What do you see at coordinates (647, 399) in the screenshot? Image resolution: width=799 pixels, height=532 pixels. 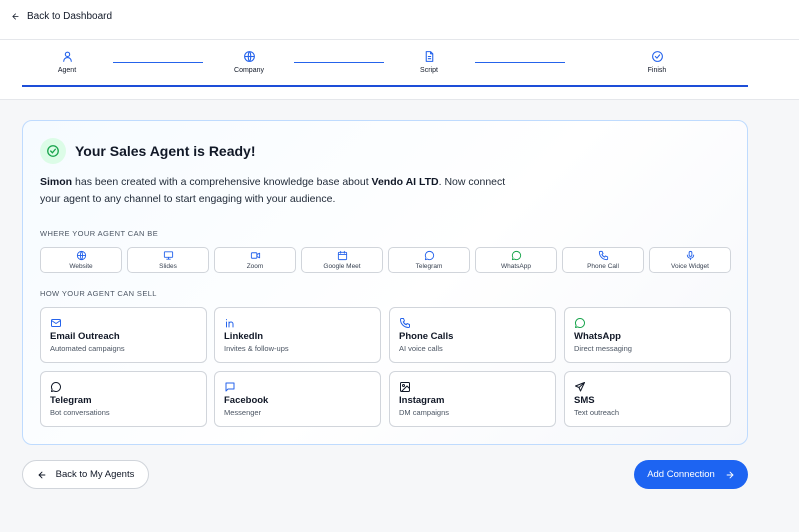 I see `sell-sms: SMS Text outreach` at bounding box center [647, 399].